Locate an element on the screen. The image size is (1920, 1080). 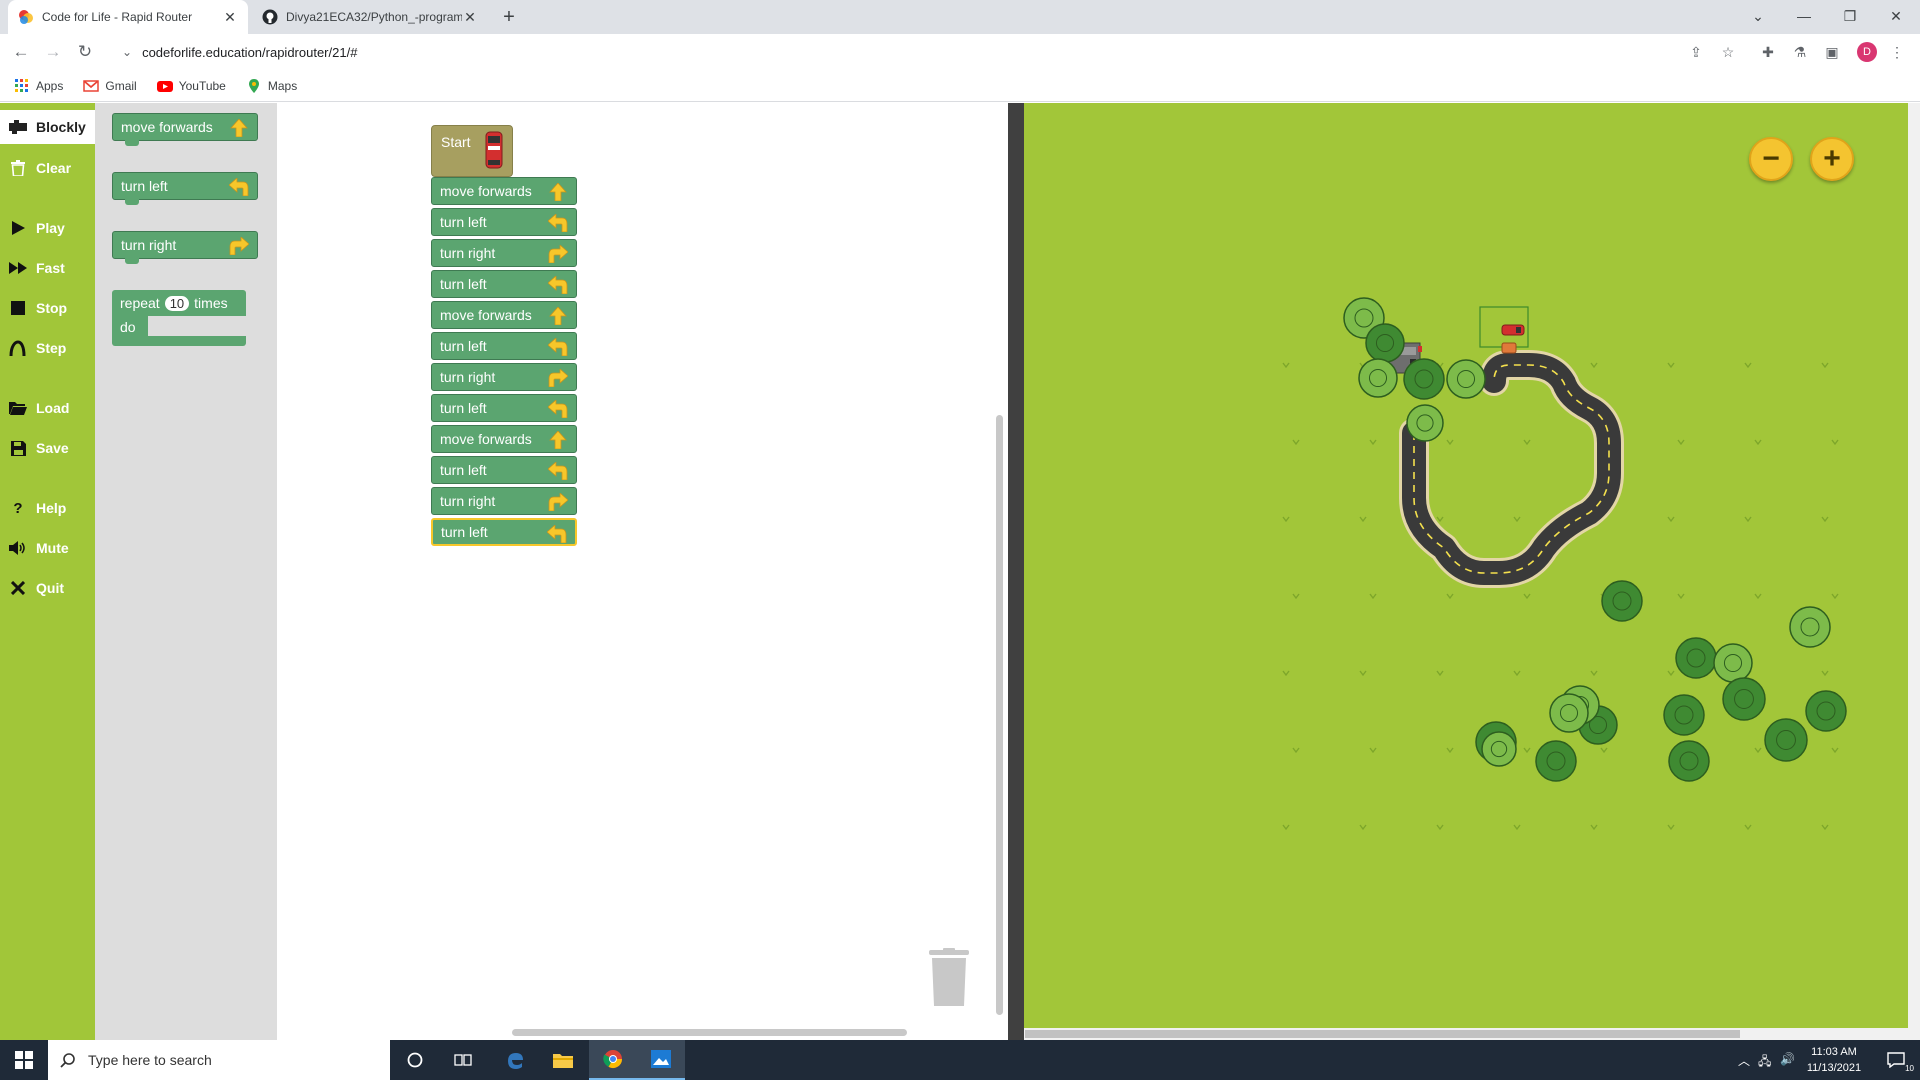
windows-start-button is located at coordinates (24, 1060).